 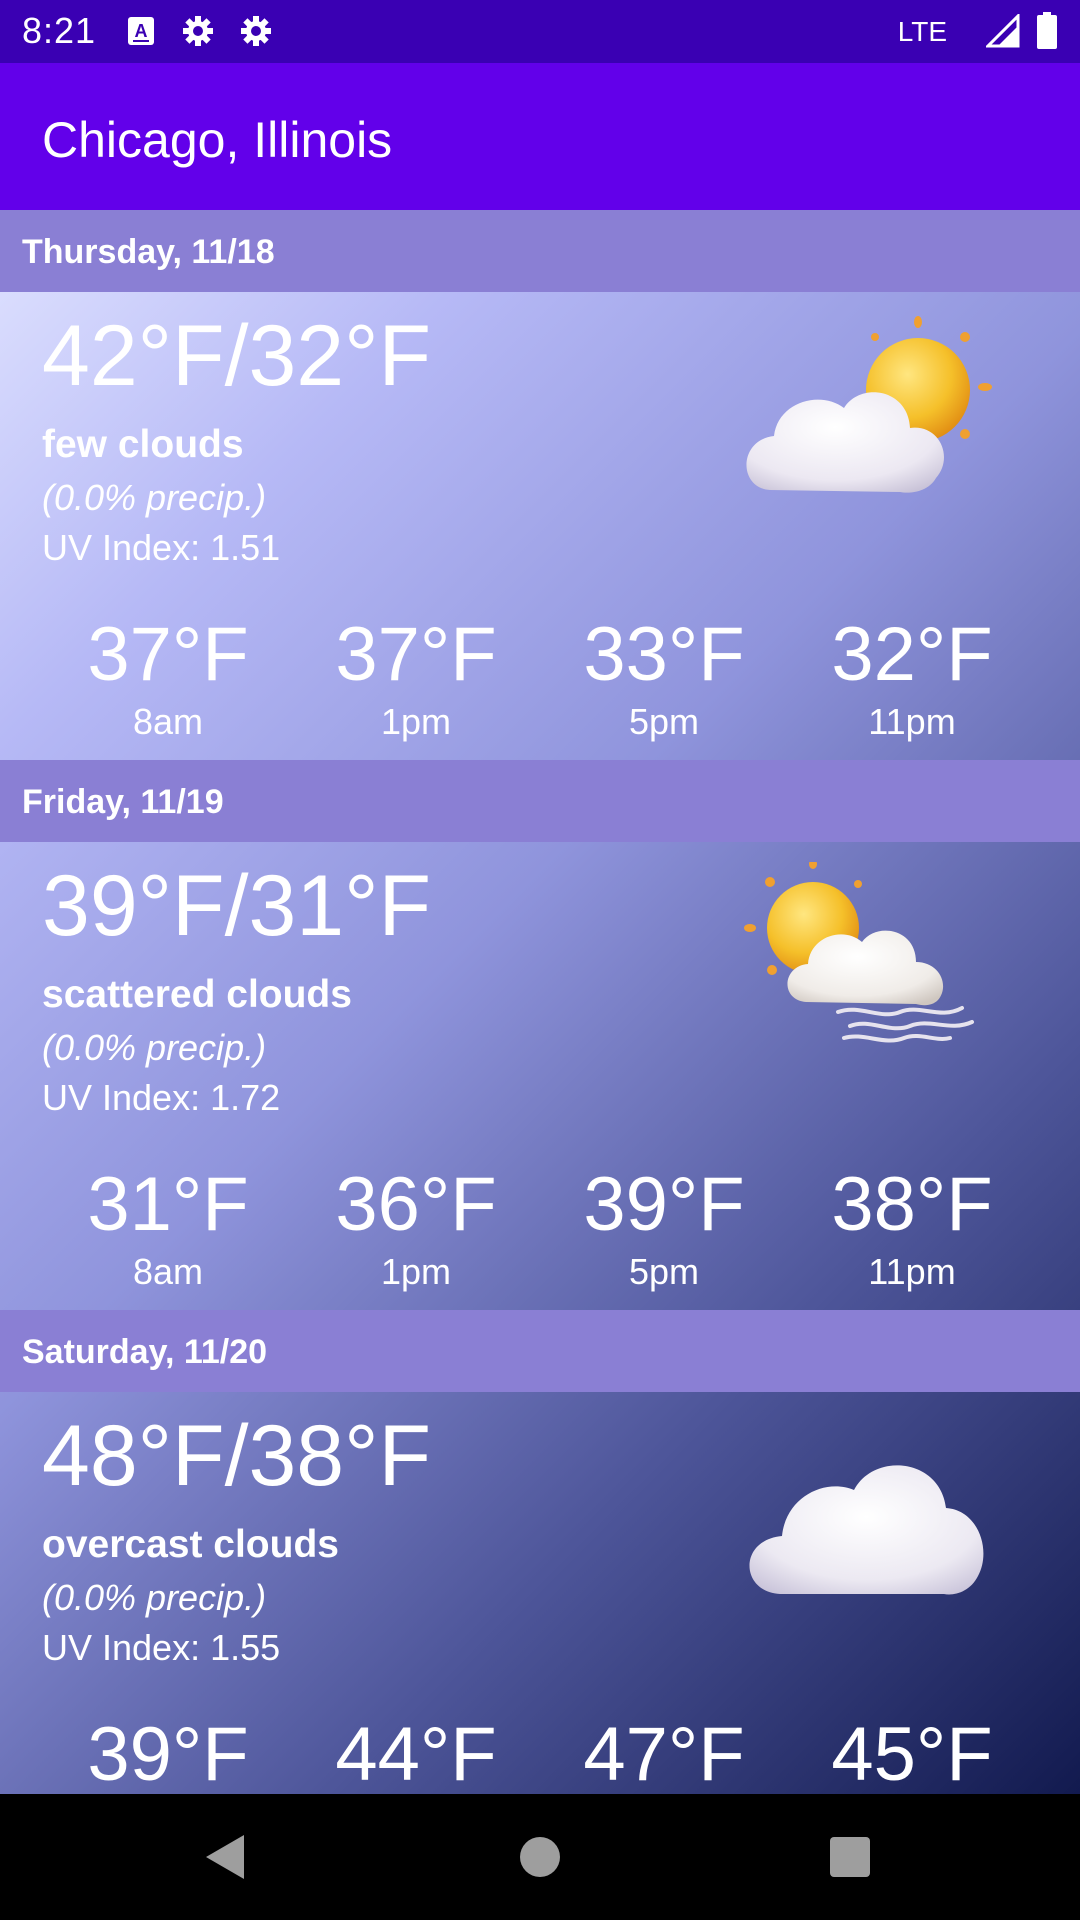 I want to click on hourly-item: 39°F 5pm, so click(x=664, y=1228).